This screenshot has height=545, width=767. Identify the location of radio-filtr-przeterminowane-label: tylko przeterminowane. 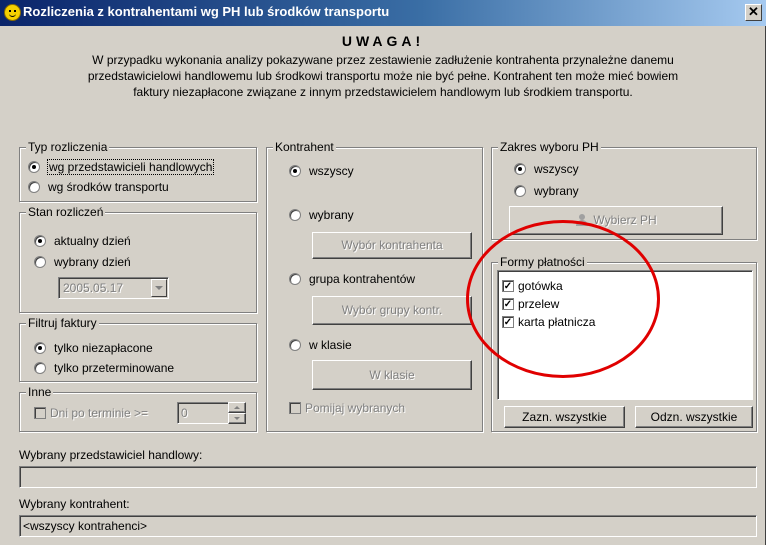
(114, 368).